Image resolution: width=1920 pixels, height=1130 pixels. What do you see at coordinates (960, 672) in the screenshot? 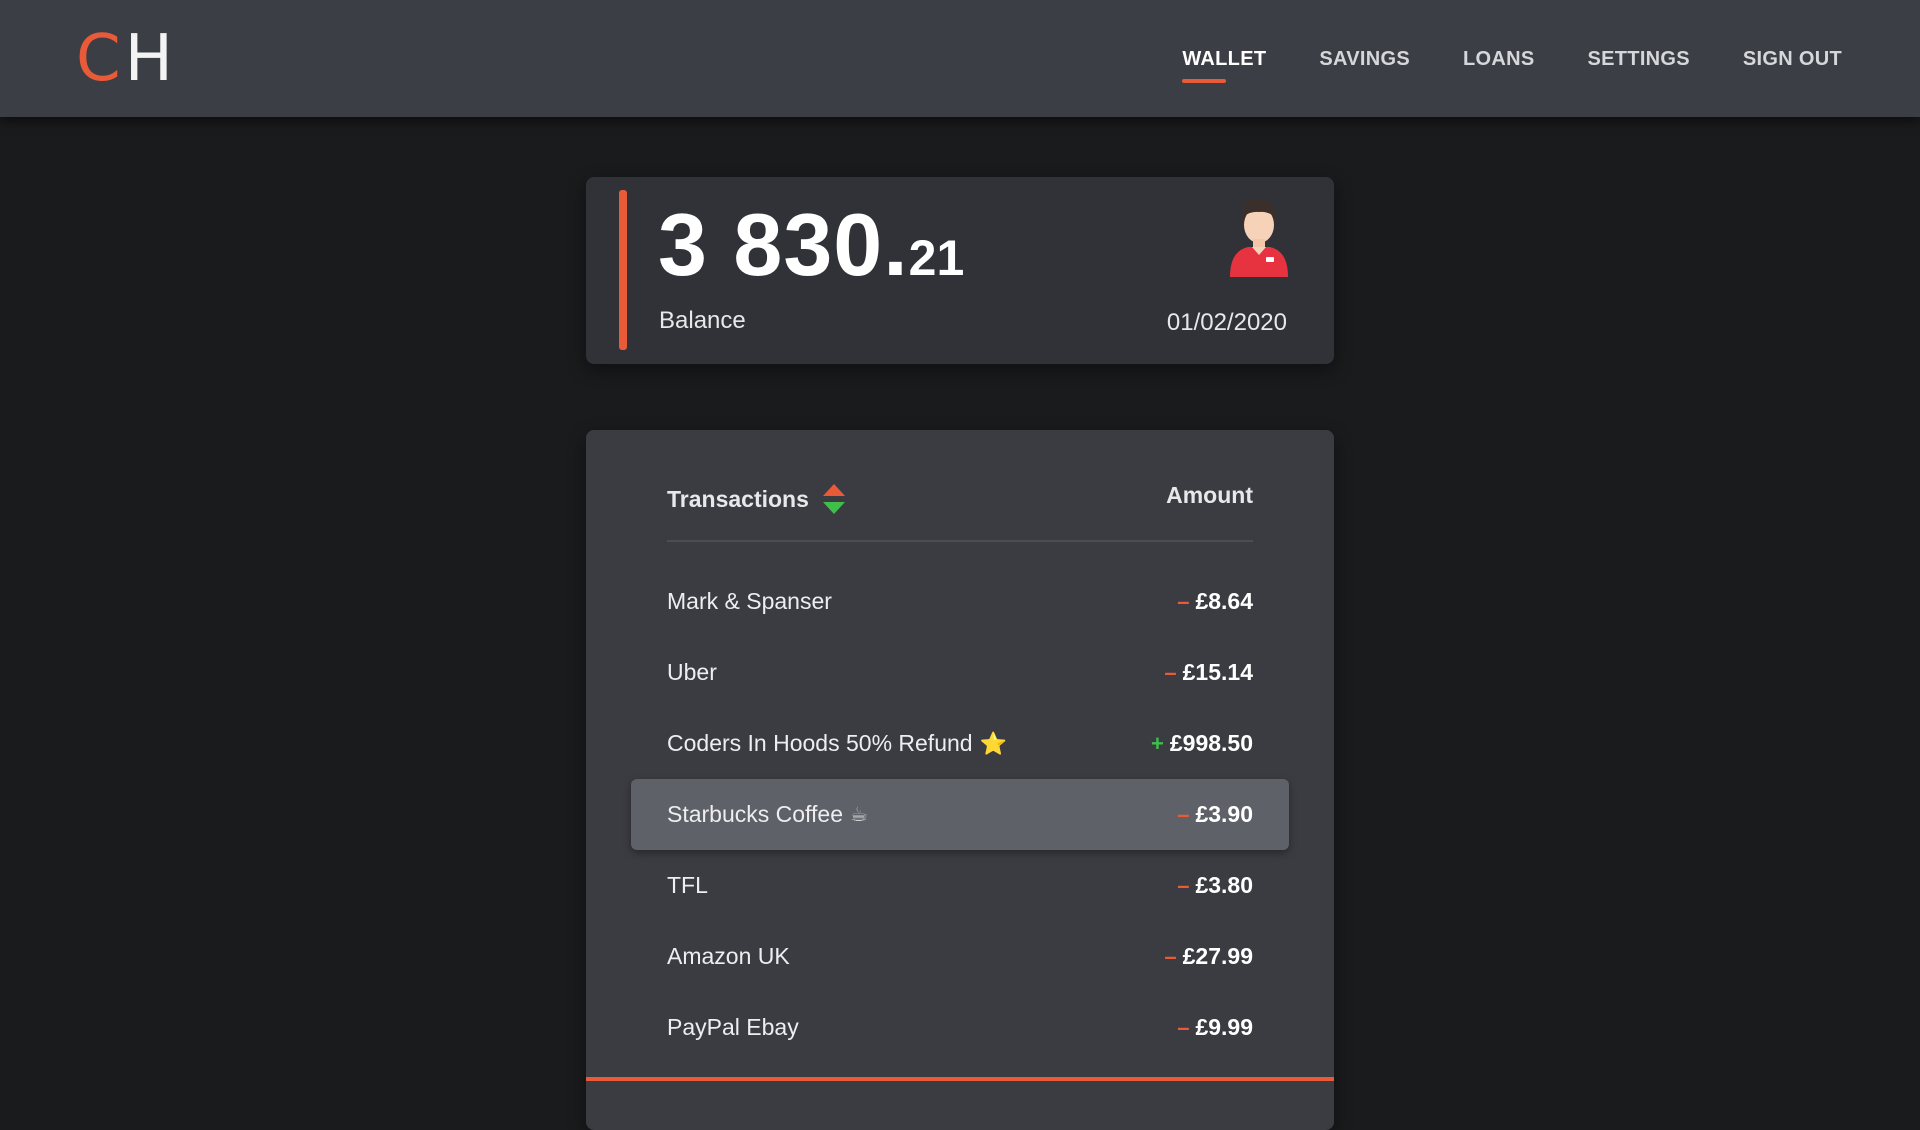
I see `transaction-row: Uber – £15.14` at bounding box center [960, 672].